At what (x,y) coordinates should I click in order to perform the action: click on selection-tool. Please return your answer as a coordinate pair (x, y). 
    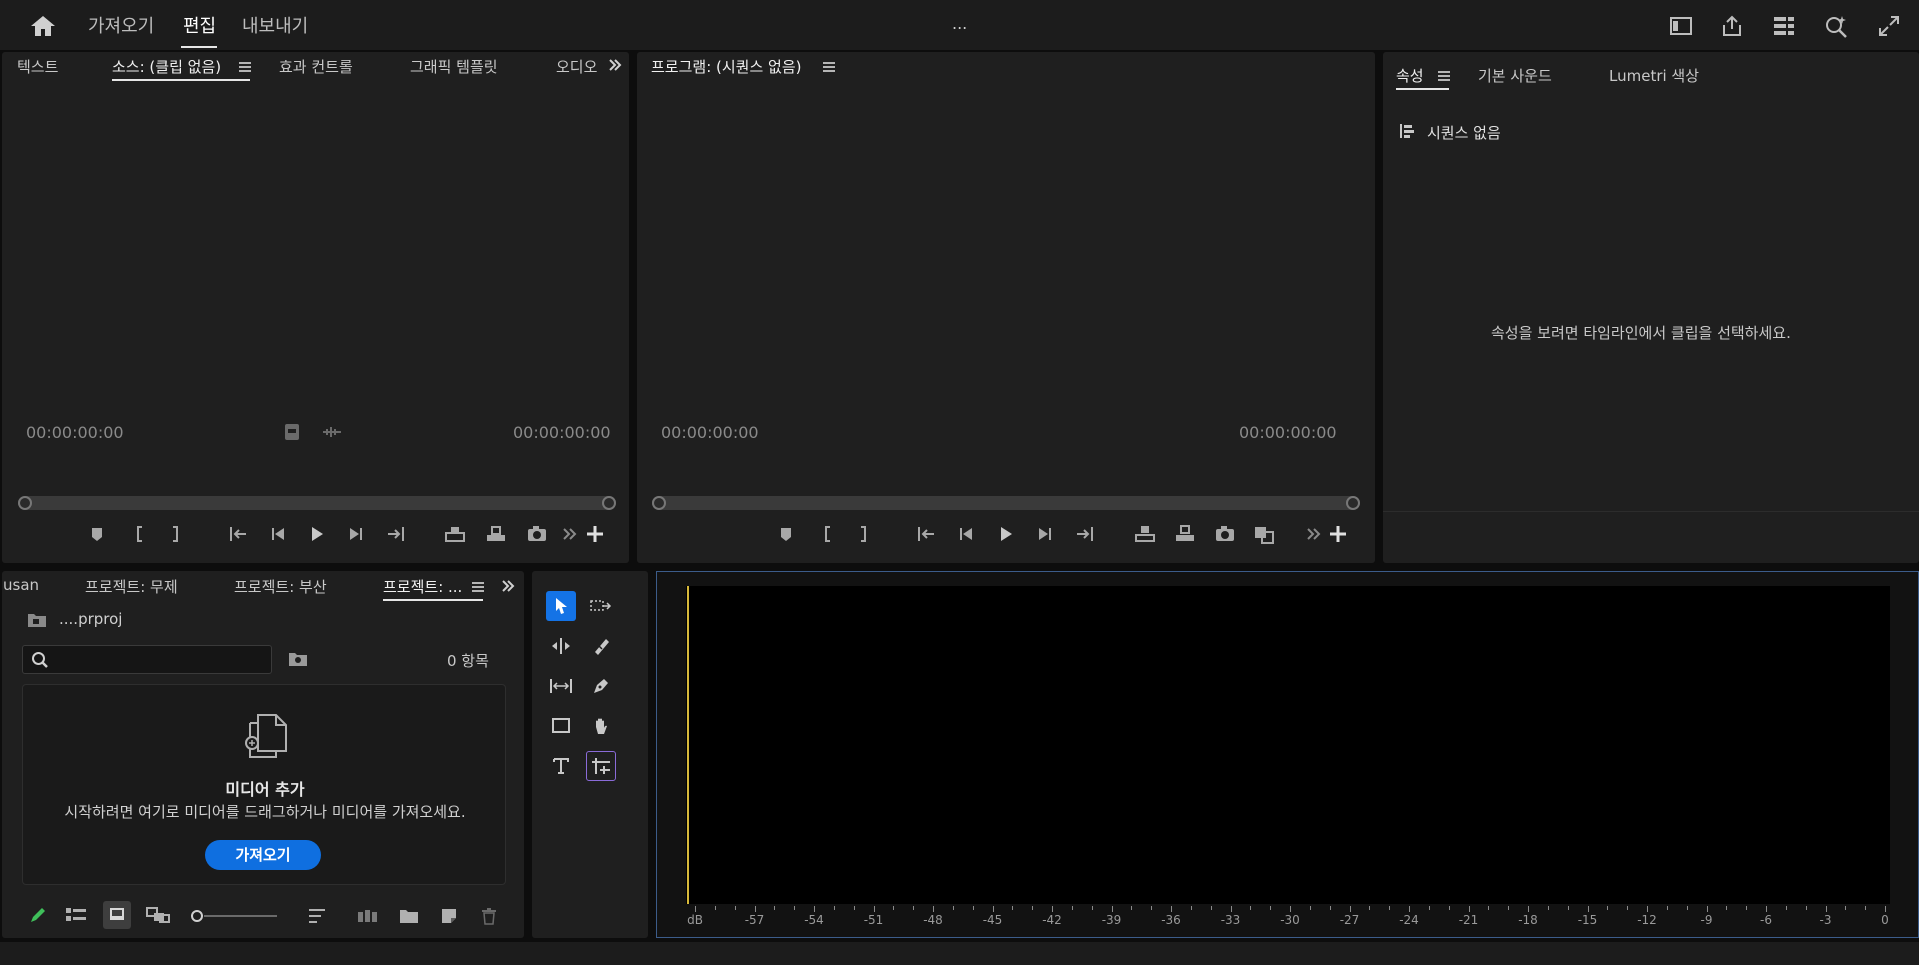
    Looking at the image, I should click on (561, 606).